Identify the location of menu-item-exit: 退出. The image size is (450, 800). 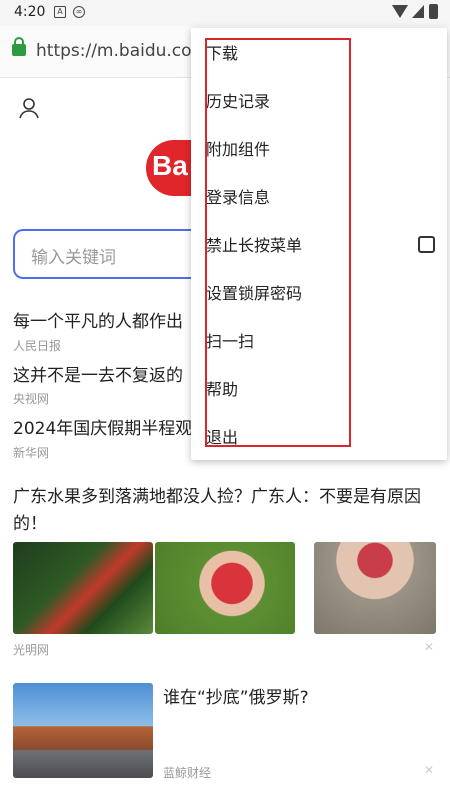
(319, 436).